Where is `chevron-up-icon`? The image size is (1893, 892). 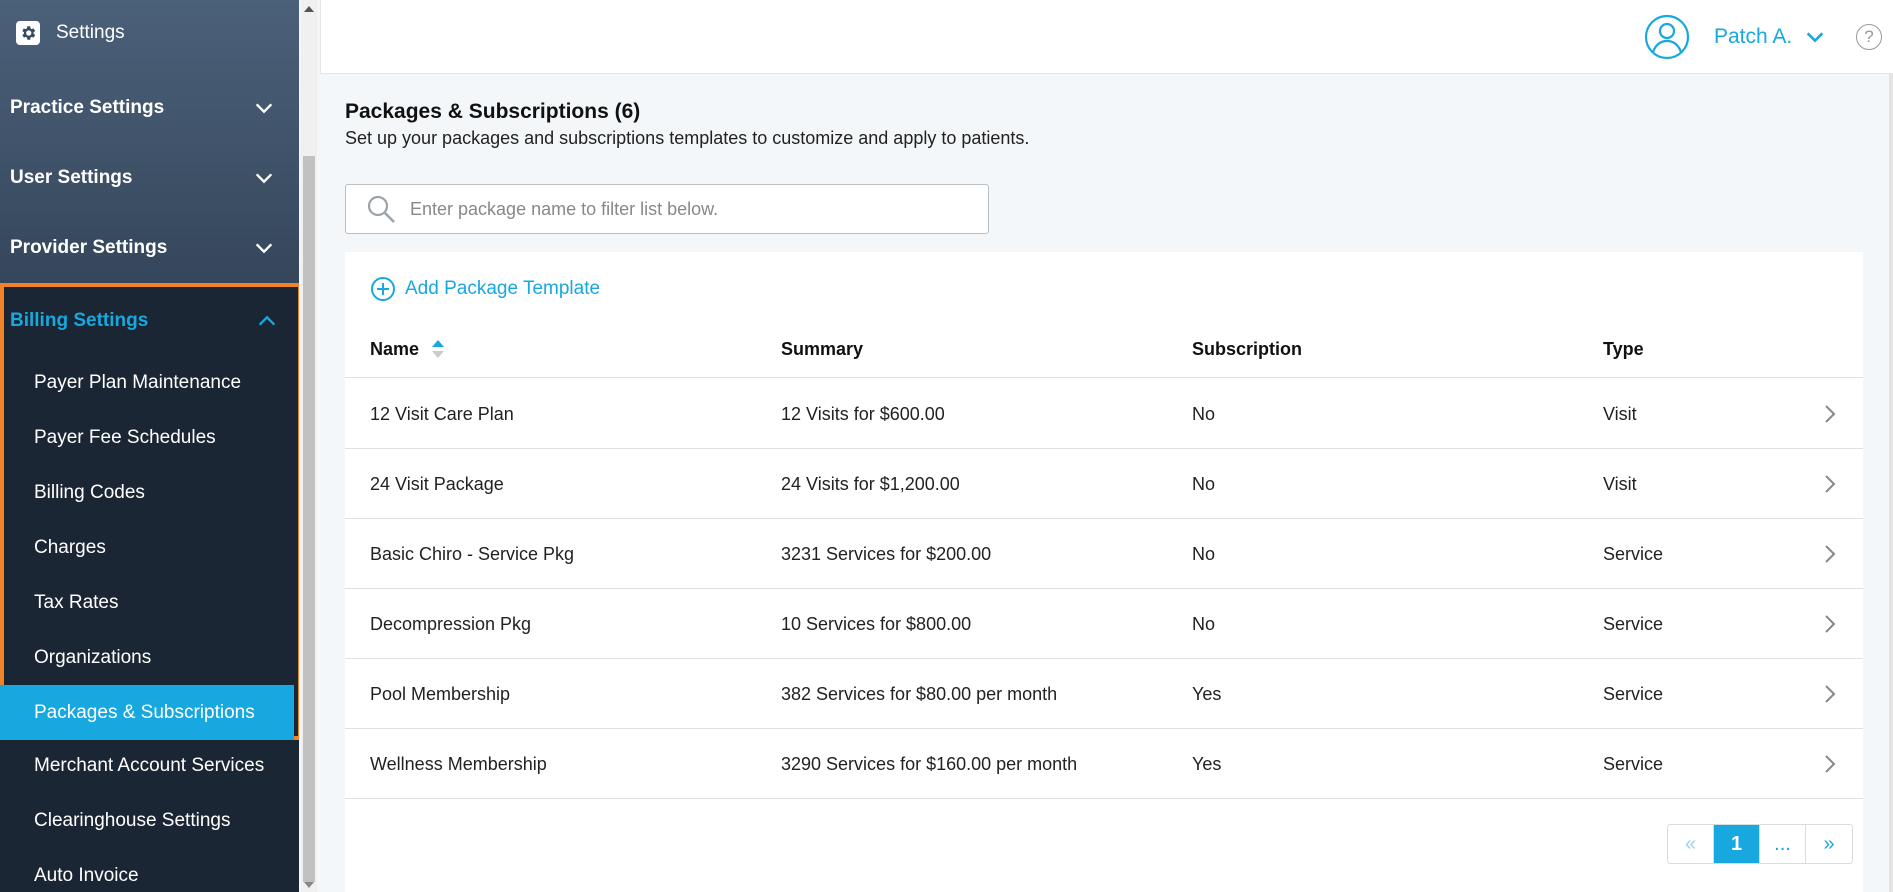
chevron-up-icon is located at coordinates (267, 320).